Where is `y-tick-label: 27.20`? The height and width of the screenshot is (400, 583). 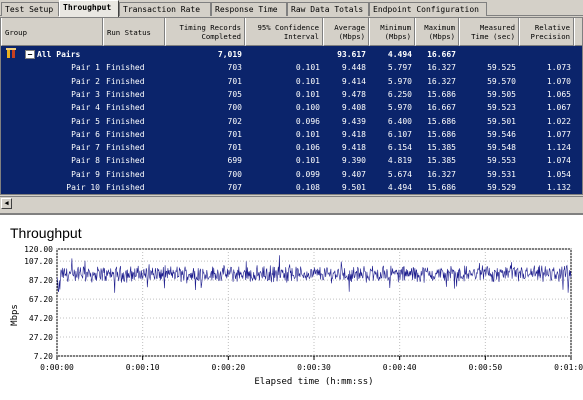
y-tick-label: 27.20 is located at coordinates (41, 337).